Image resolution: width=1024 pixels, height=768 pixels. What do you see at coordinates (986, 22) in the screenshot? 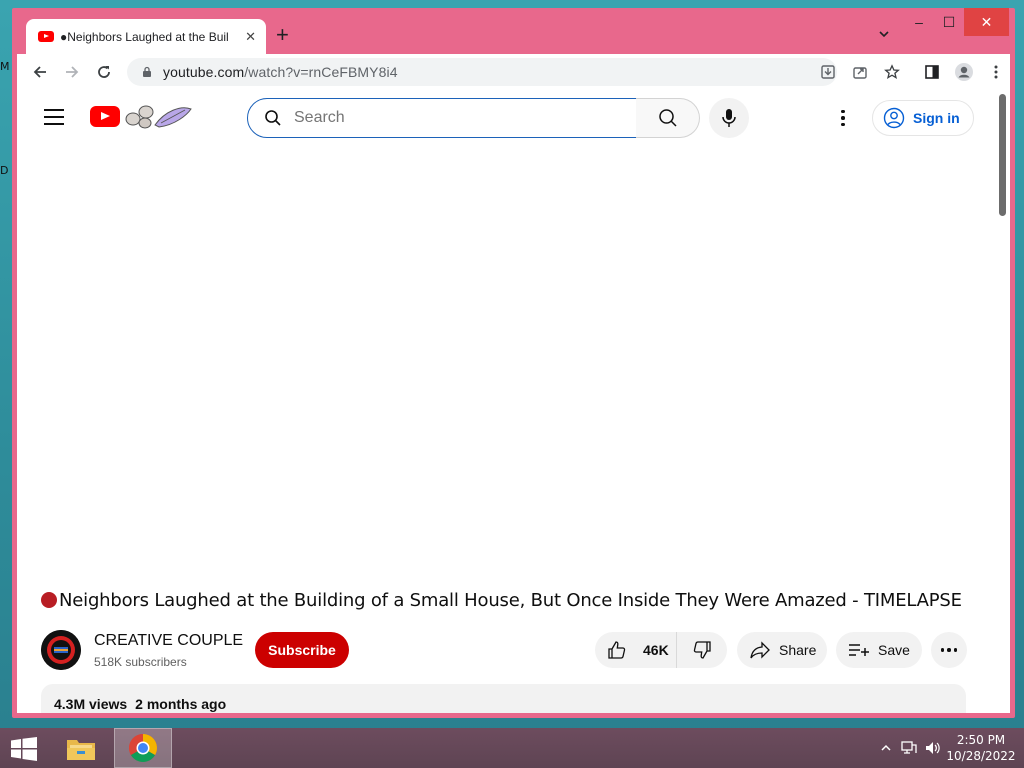
I see `close-window-button: ✕` at bounding box center [986, 22].